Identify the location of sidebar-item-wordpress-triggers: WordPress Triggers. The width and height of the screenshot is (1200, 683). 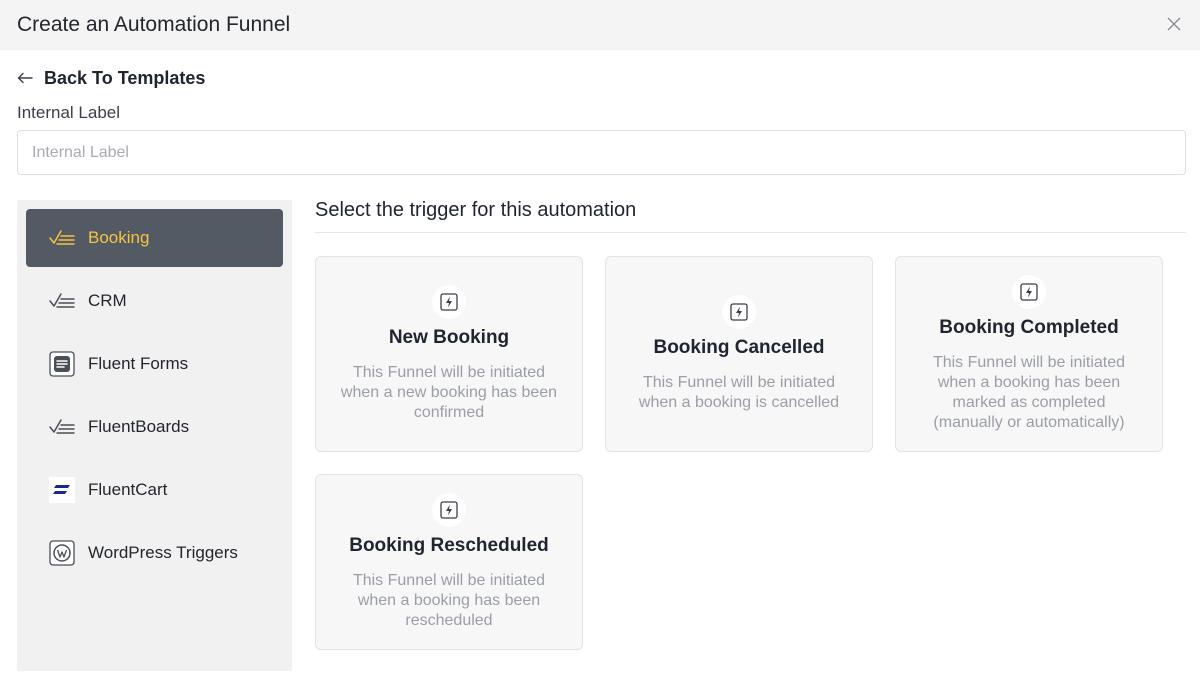
(154, 553).